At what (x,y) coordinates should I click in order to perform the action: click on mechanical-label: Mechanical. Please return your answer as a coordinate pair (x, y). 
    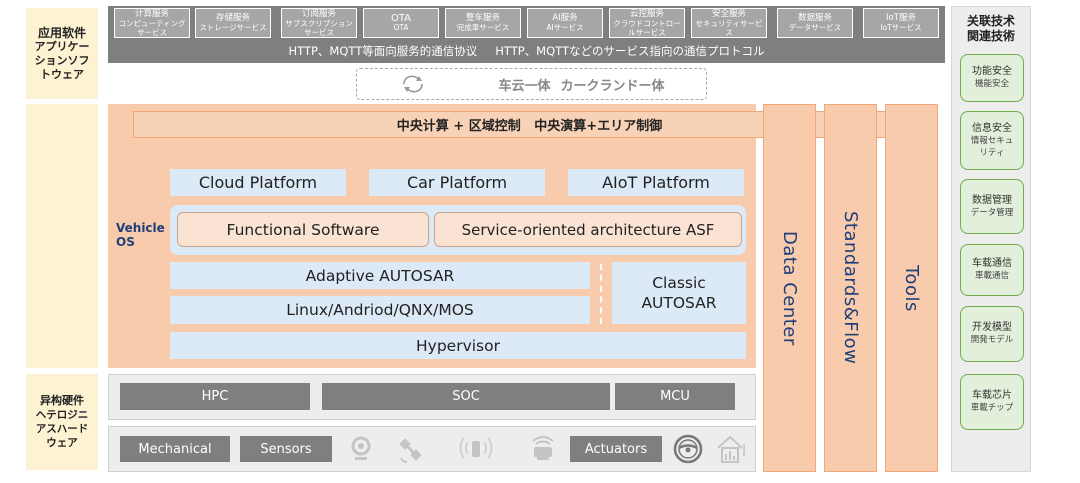
    Looking at the image, I should click on (175, 449).